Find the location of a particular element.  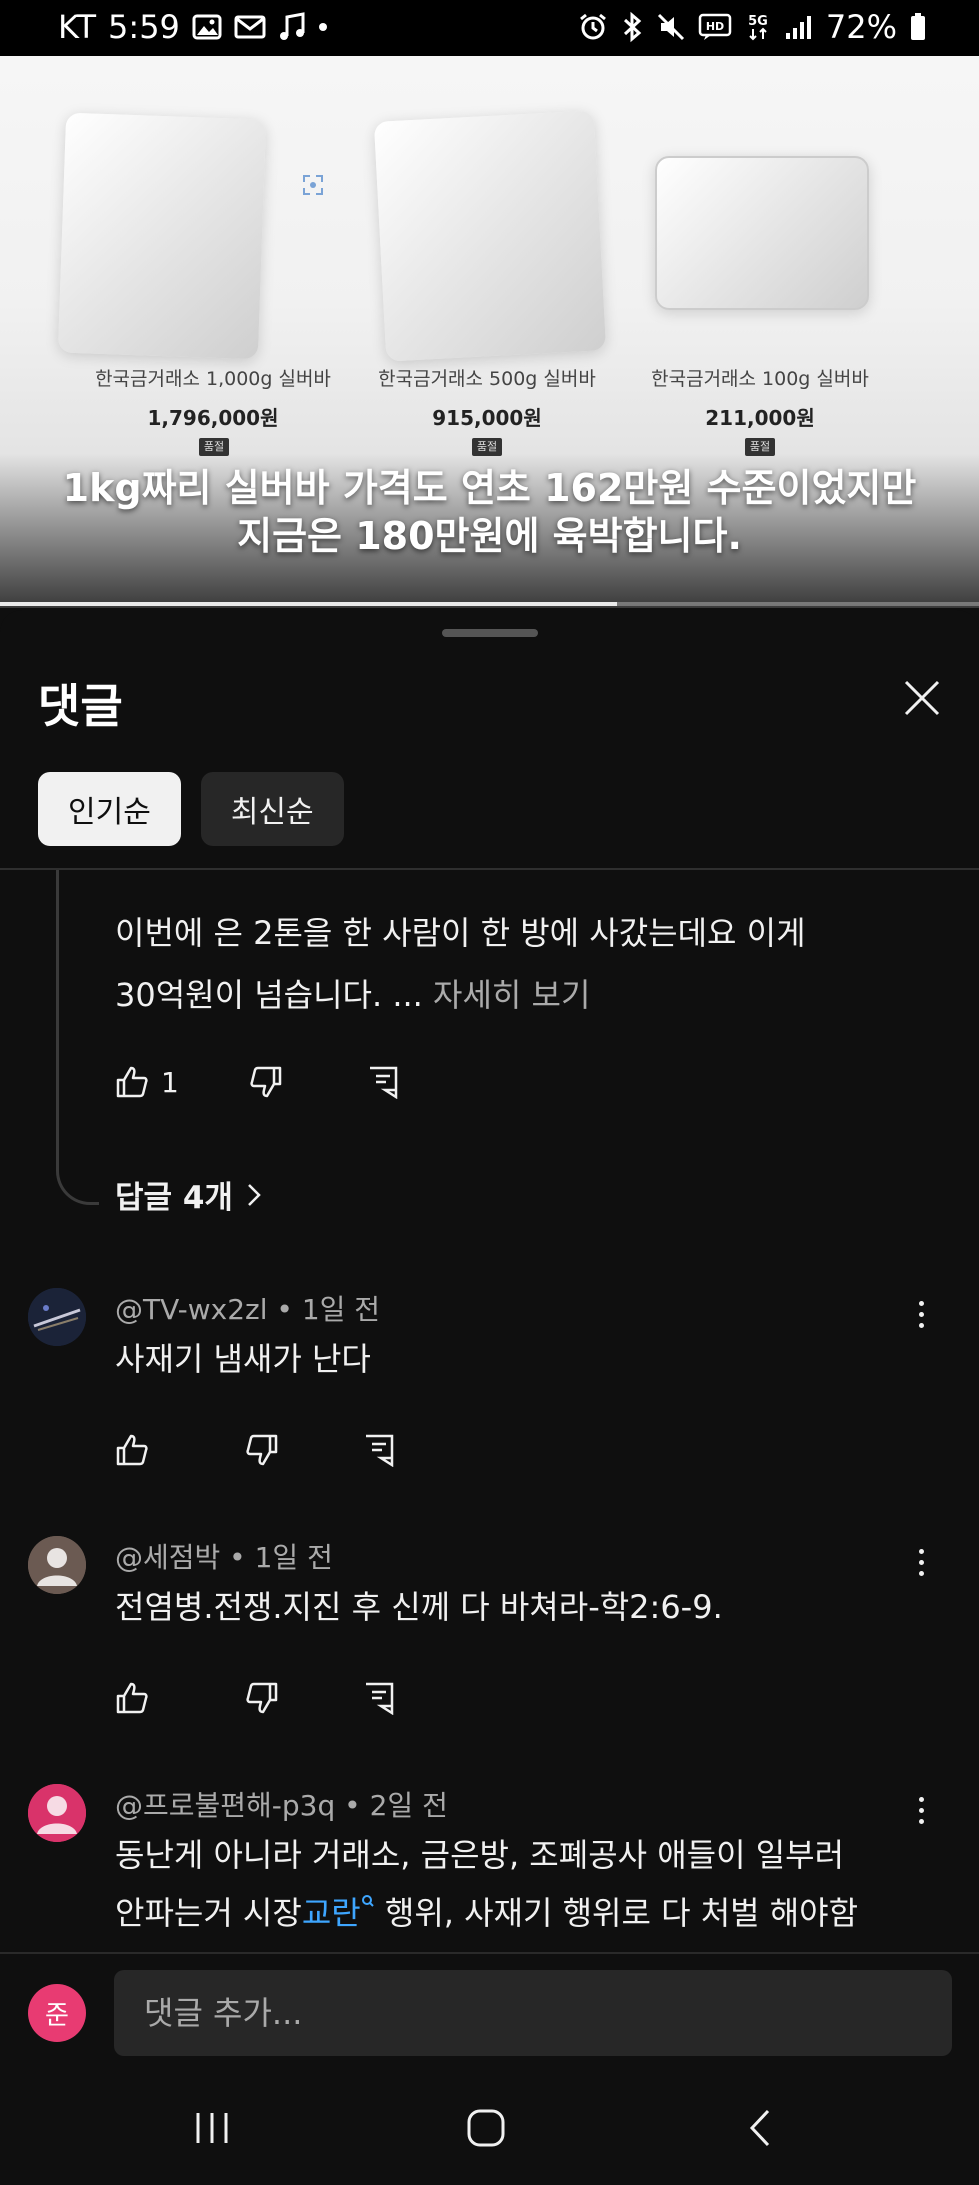

like-button: 1 is located at coordinates (147, 1082).